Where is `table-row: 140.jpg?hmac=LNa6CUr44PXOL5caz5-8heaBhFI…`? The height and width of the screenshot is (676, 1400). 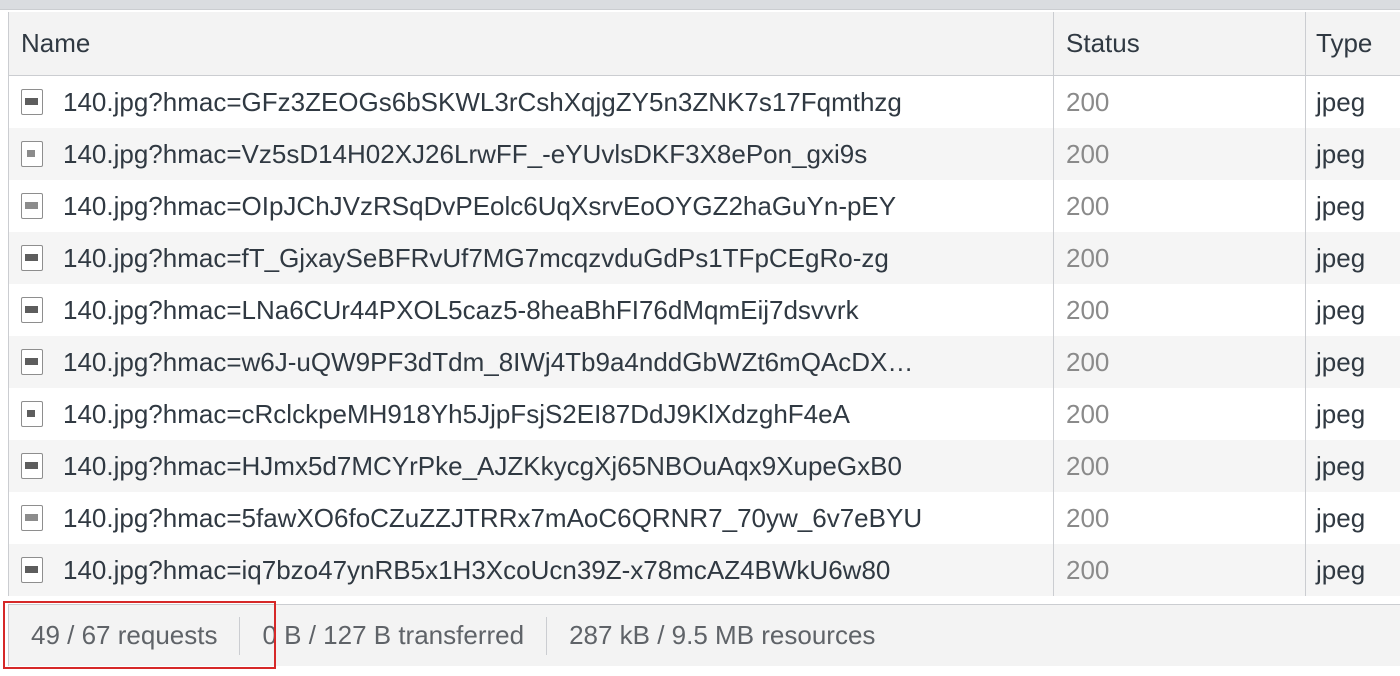
table-row: 140.jpg?hmac=LNa6CUr44PXOL5caz5-8heaBhFI… is located at coordinates (704, 310).